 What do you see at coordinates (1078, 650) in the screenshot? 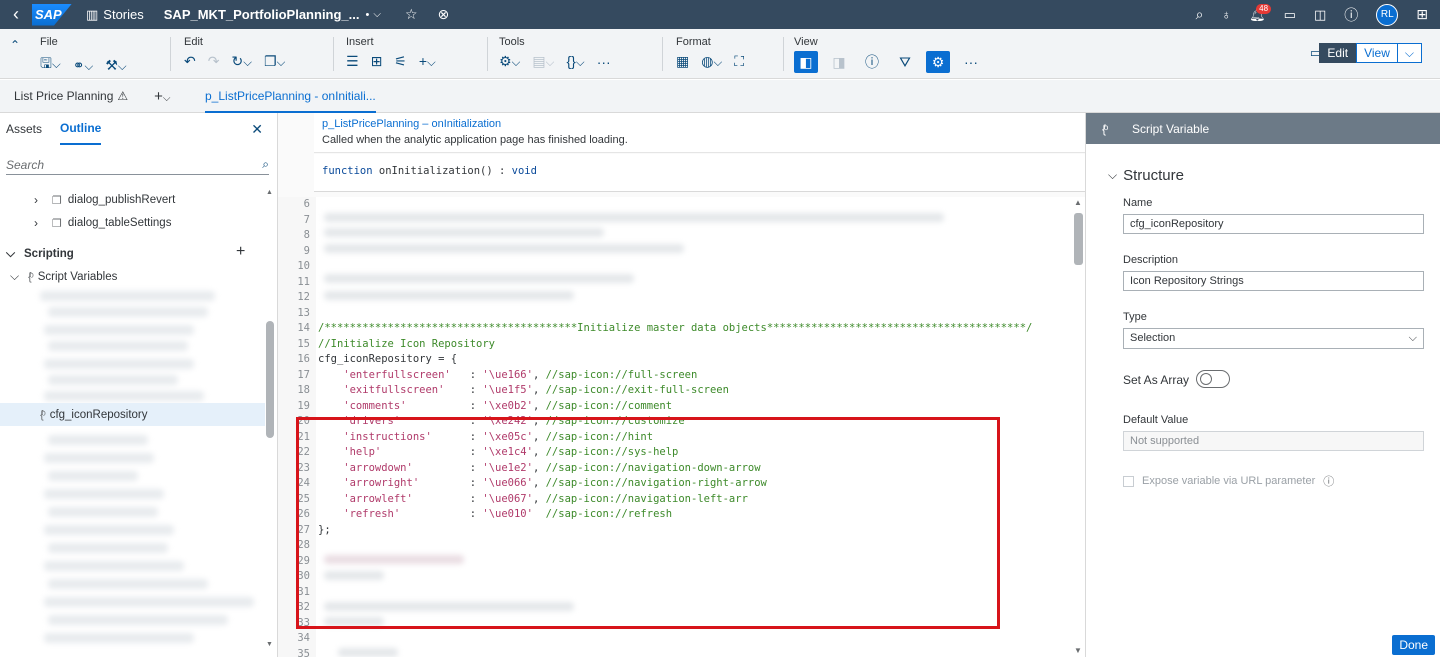
I see `editor-scroll-down-icon: ▼` at bounding box center [1078, 650].